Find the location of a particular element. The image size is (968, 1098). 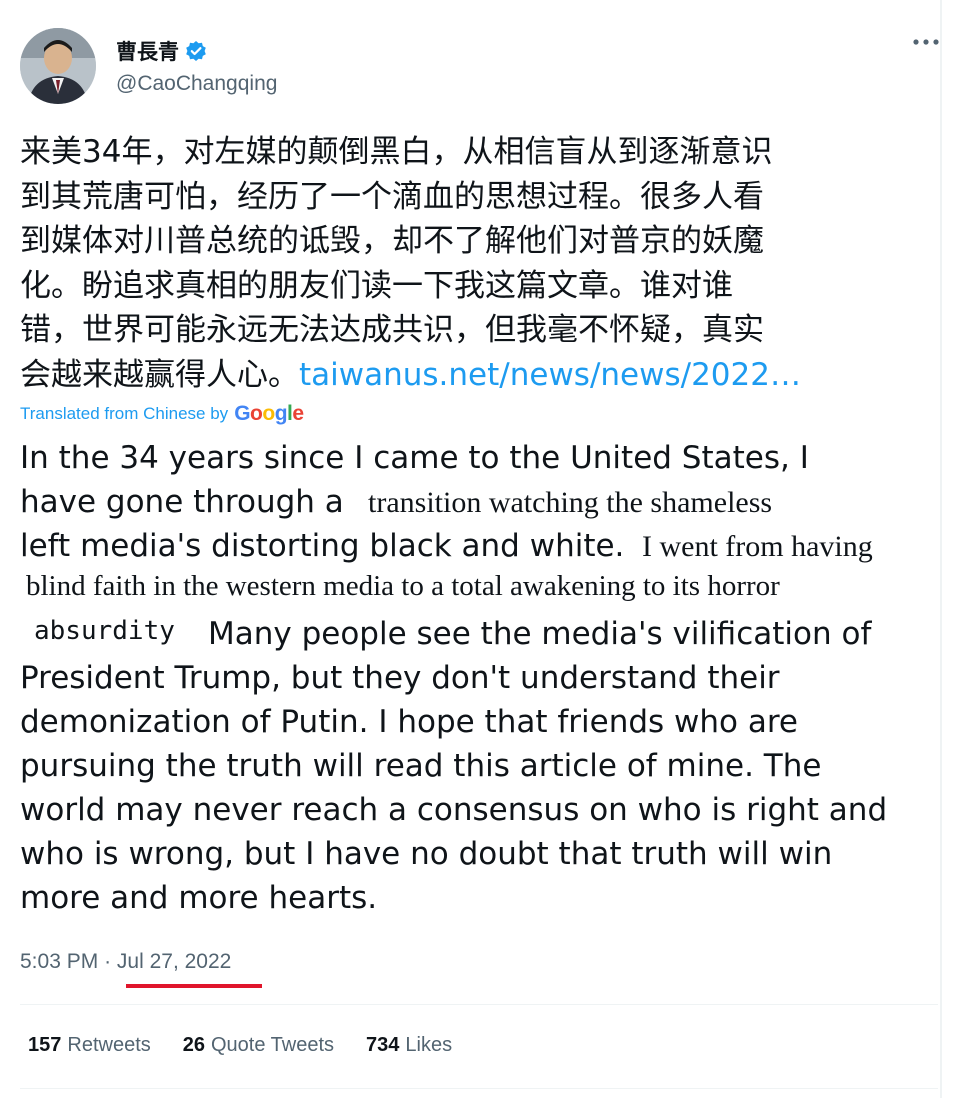

engagement-stats: 157 Retweets 26 Quote Tweets 734 Likes is located at coordinates (240, 1045).